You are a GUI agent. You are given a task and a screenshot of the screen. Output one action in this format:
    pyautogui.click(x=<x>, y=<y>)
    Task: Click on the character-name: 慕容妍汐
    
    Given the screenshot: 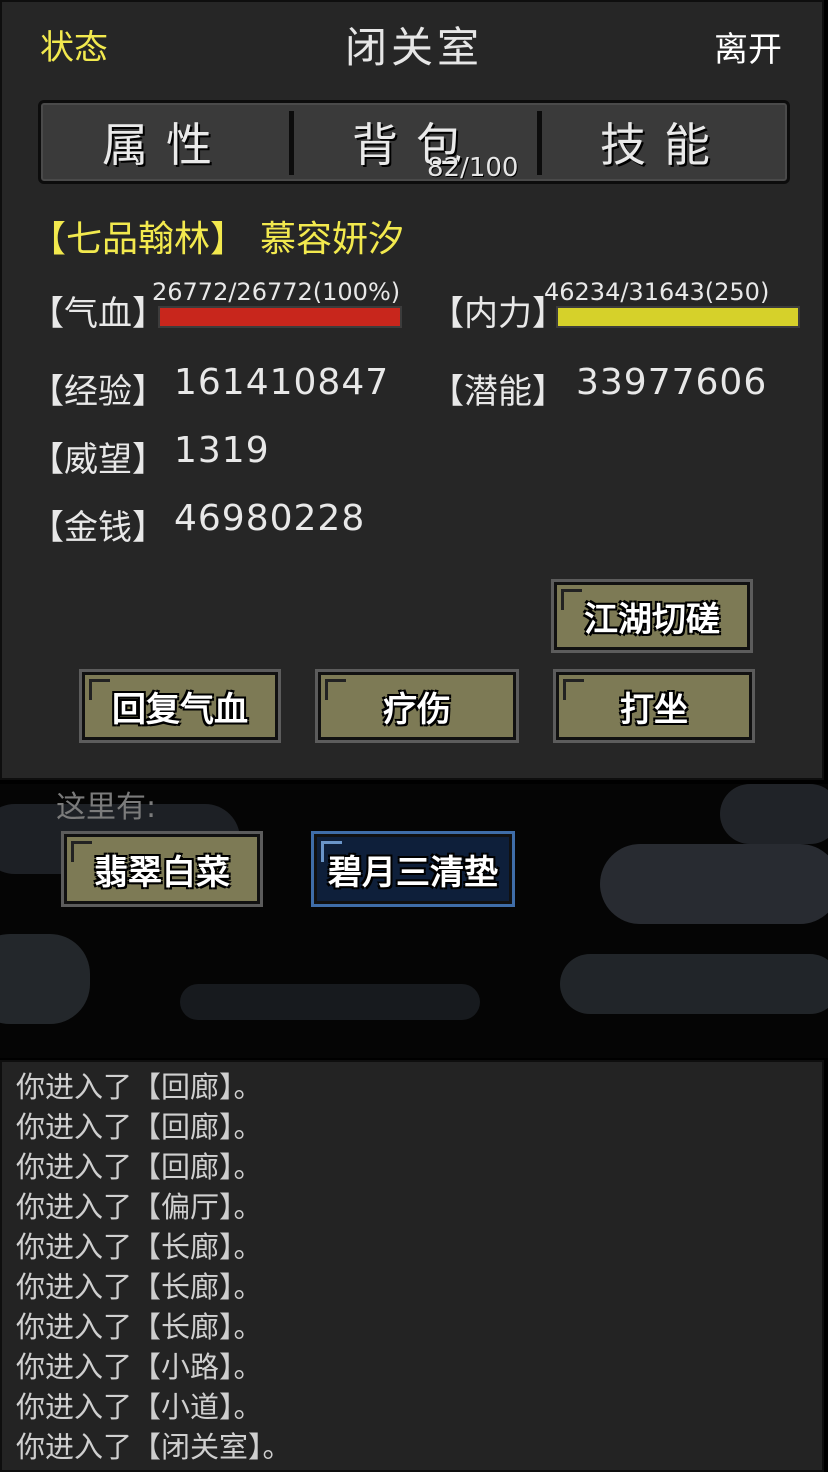 What is the action you would take?
    pyautogui.click(x=332, y=239)
    